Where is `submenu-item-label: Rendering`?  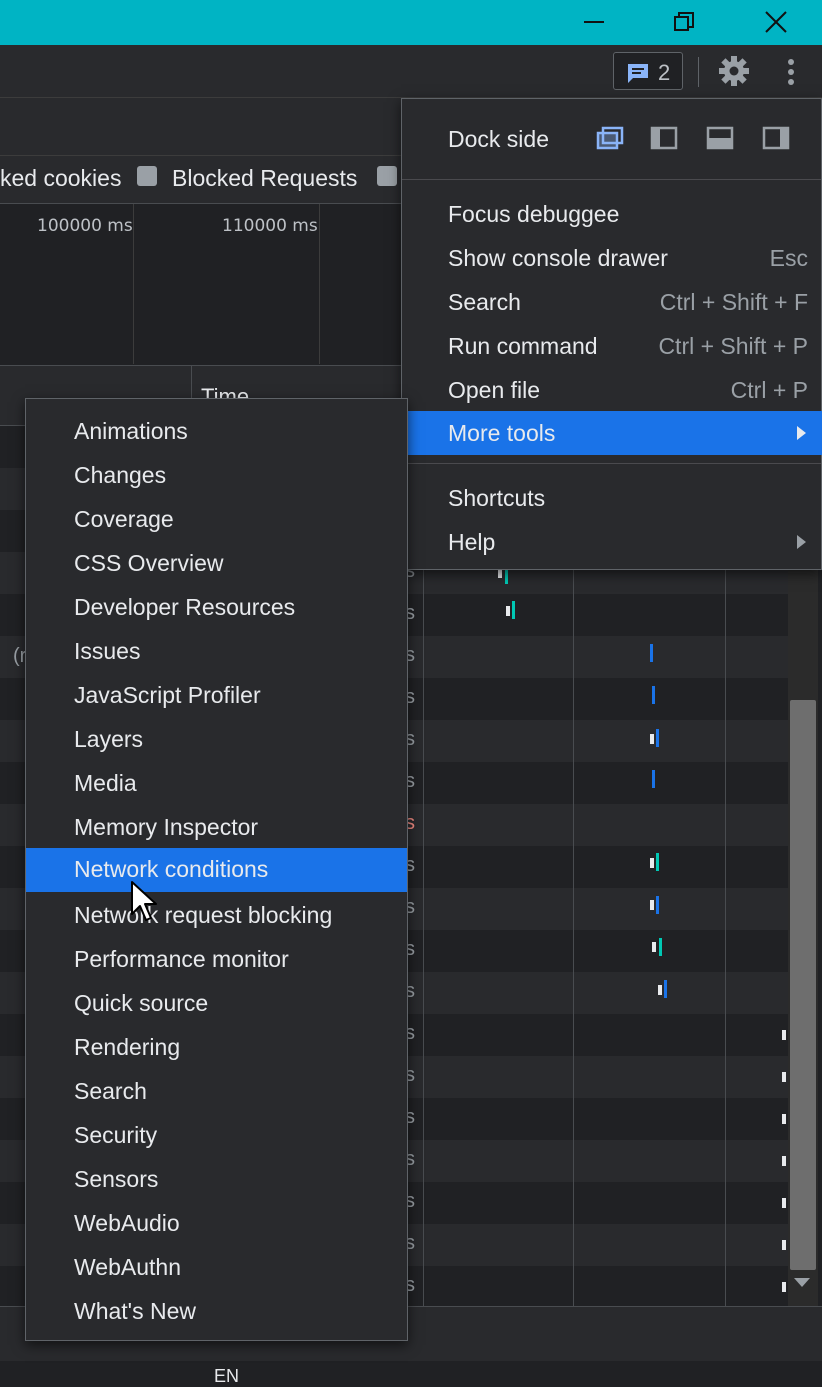
submenu-item-label: Rendering is located at coordinates (127, 1047).